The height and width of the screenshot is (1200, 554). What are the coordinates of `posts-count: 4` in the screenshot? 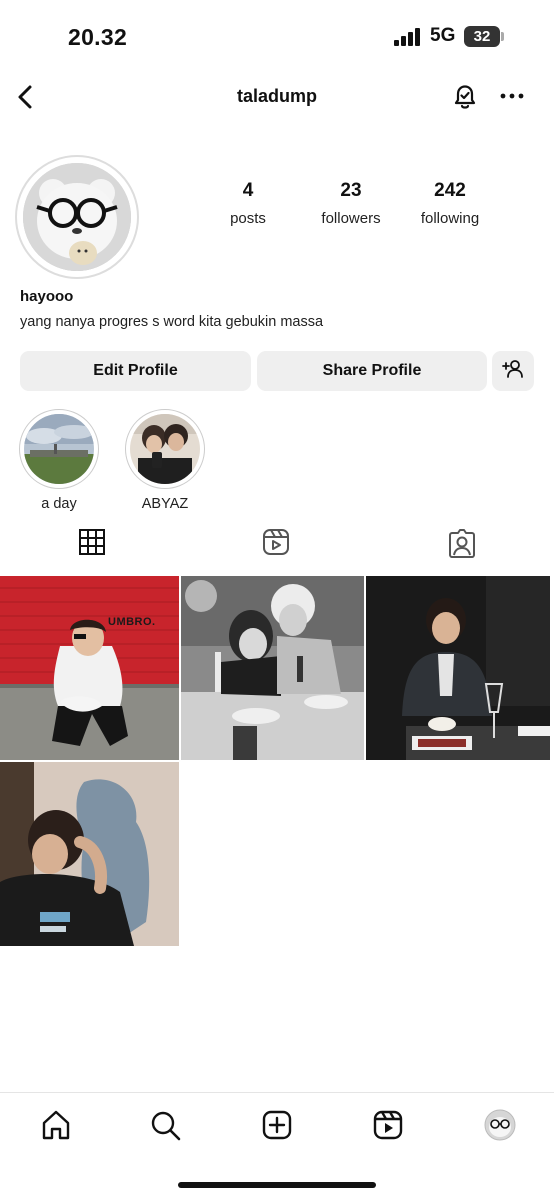 It's located at (248, 190).